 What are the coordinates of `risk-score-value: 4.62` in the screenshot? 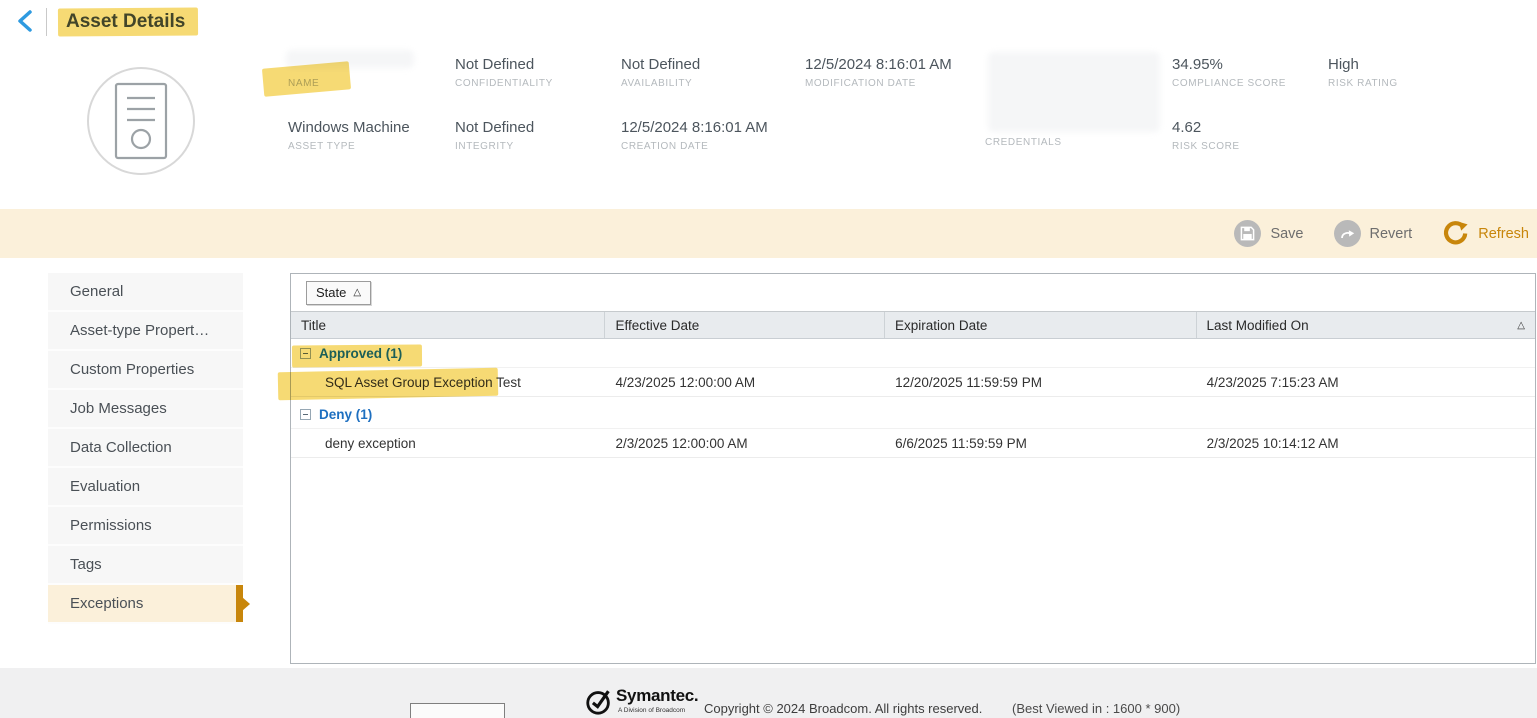 It's located at (1187, 127).